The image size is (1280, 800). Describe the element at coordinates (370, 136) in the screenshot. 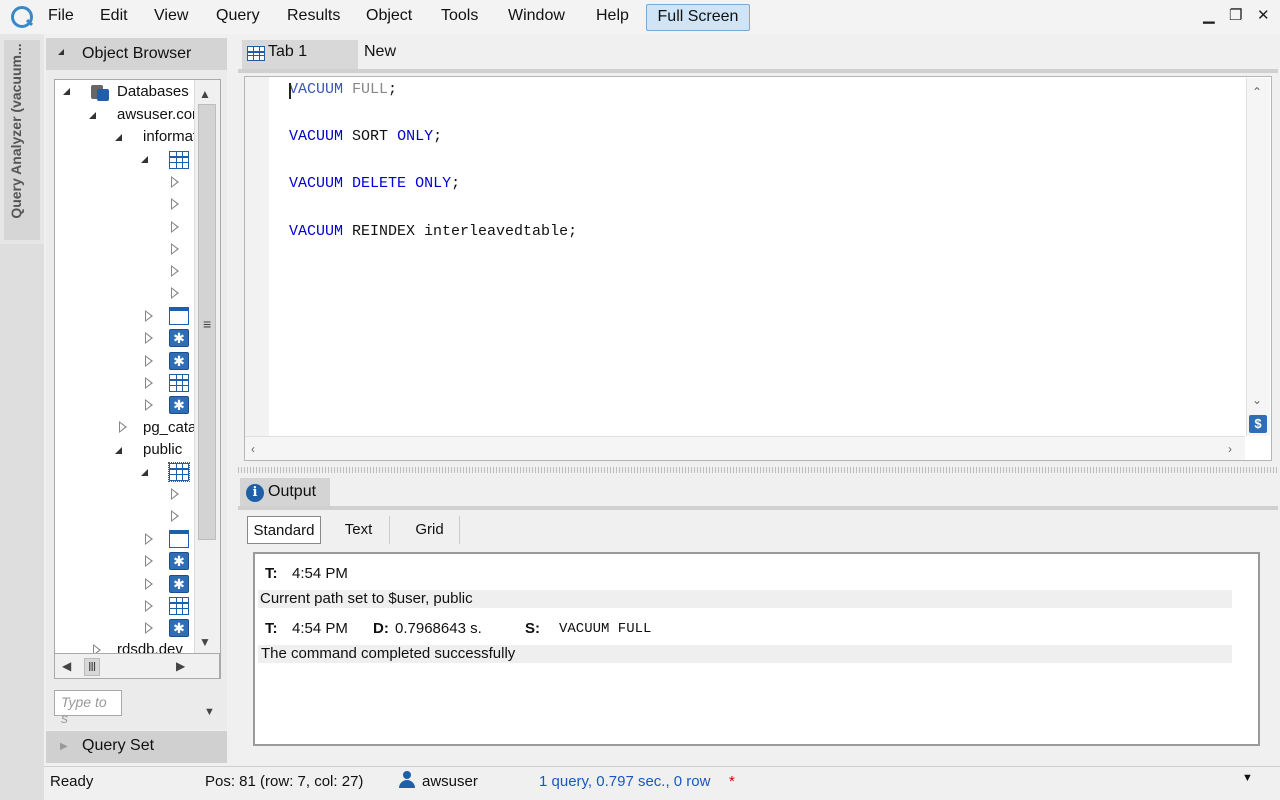

I see `code-text: SORT` at that location.